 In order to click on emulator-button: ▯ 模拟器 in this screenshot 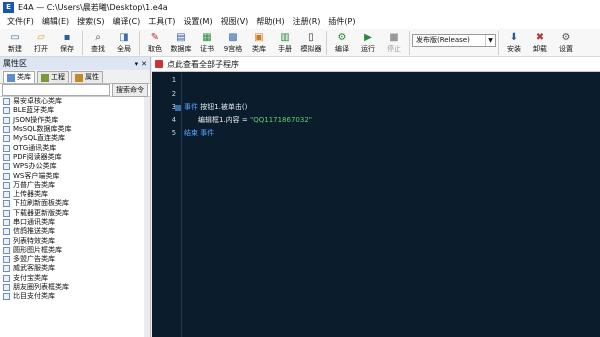, I will do `click(311, 42)`.